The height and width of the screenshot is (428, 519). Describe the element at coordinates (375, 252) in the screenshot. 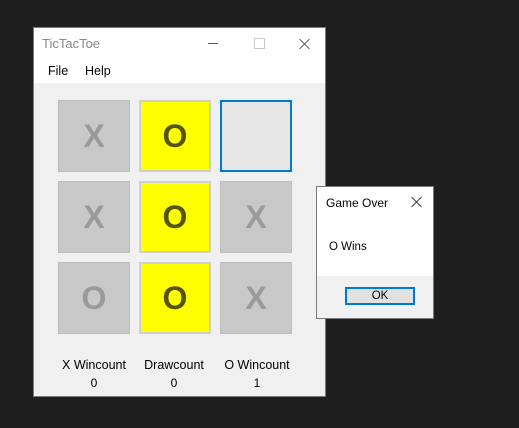

I see `game-over-dialog: Game Over O Wins OK` at that location.